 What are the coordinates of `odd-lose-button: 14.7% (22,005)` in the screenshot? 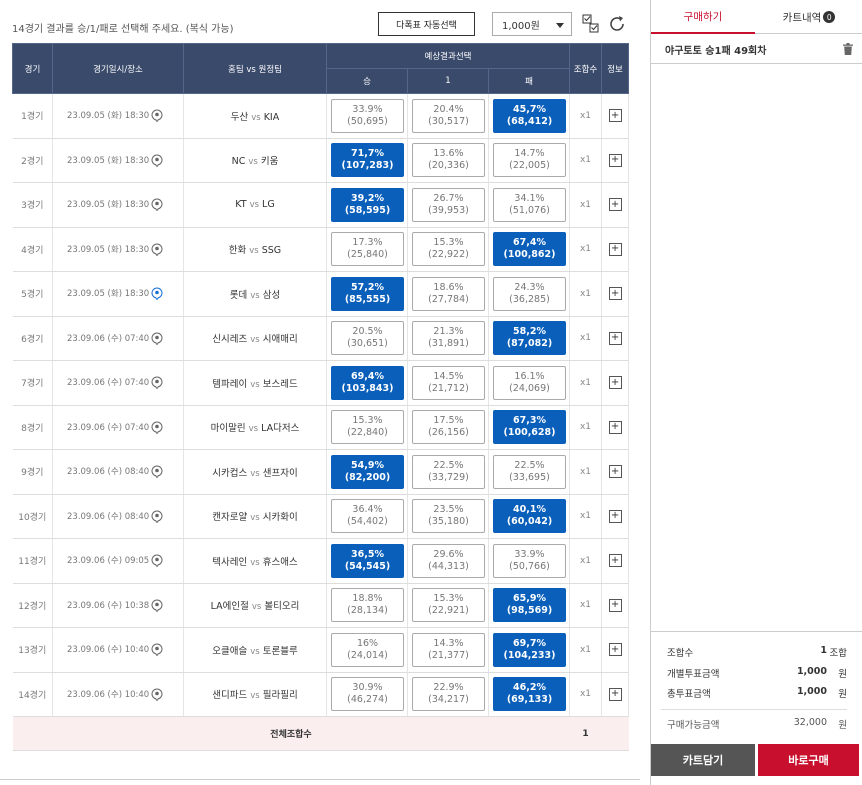 It's located at (529, 160).